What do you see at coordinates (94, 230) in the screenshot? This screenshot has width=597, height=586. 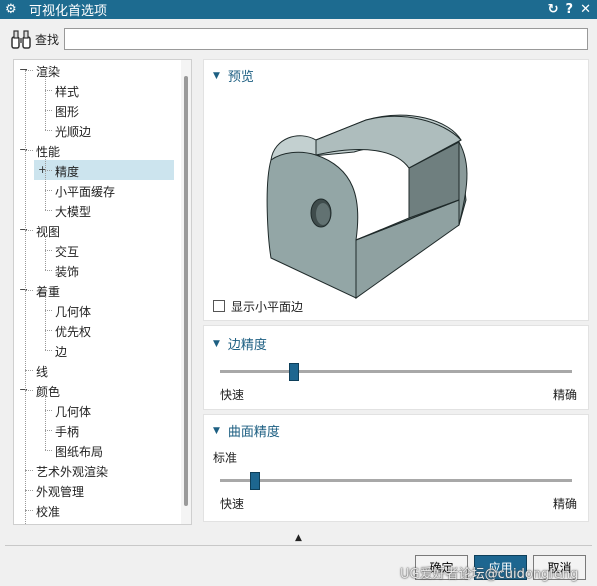 I see `tree-item: − 视图` at bounding box center [94, 230].